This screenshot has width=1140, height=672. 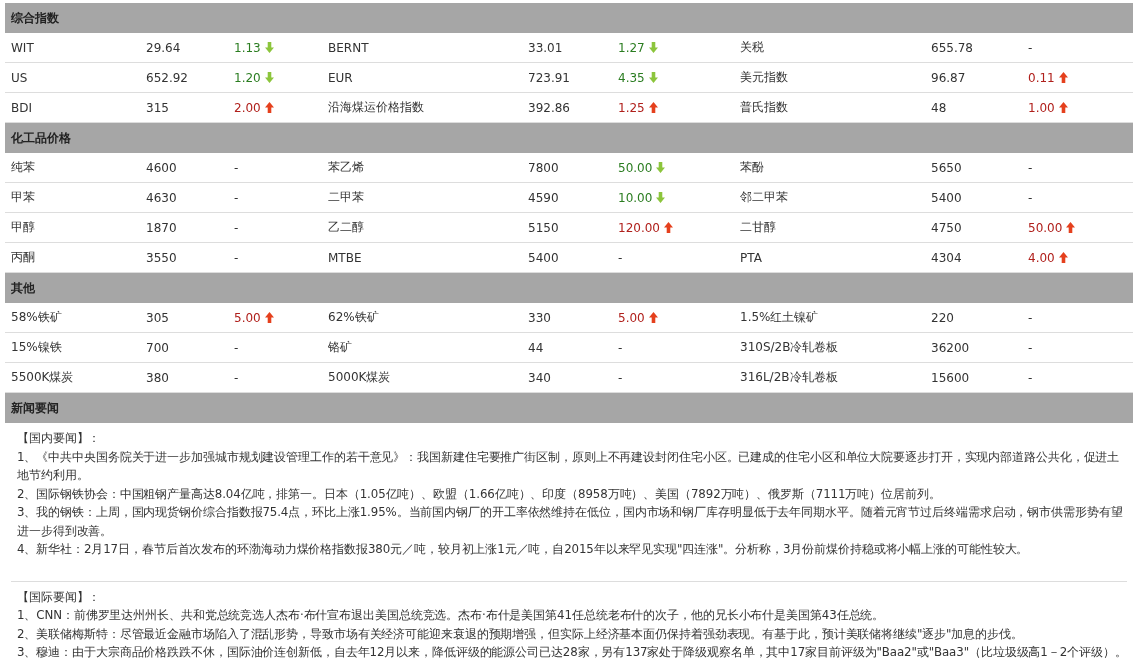 I want to click on item-name: 二甘醇, so click(x=758, y=227).